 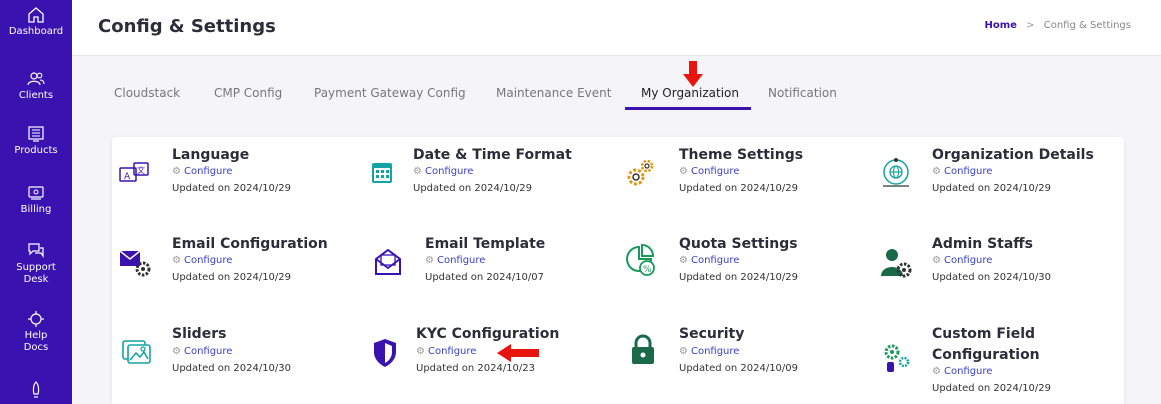 I want to click on sidebar-item-label: Support Desk, so click(x=36, y=273).